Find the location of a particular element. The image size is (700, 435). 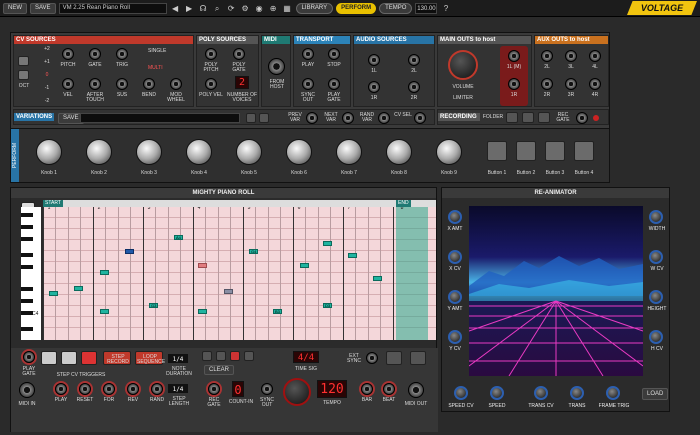

cable-icon: ⟳ is located at coordinates (231, 8).